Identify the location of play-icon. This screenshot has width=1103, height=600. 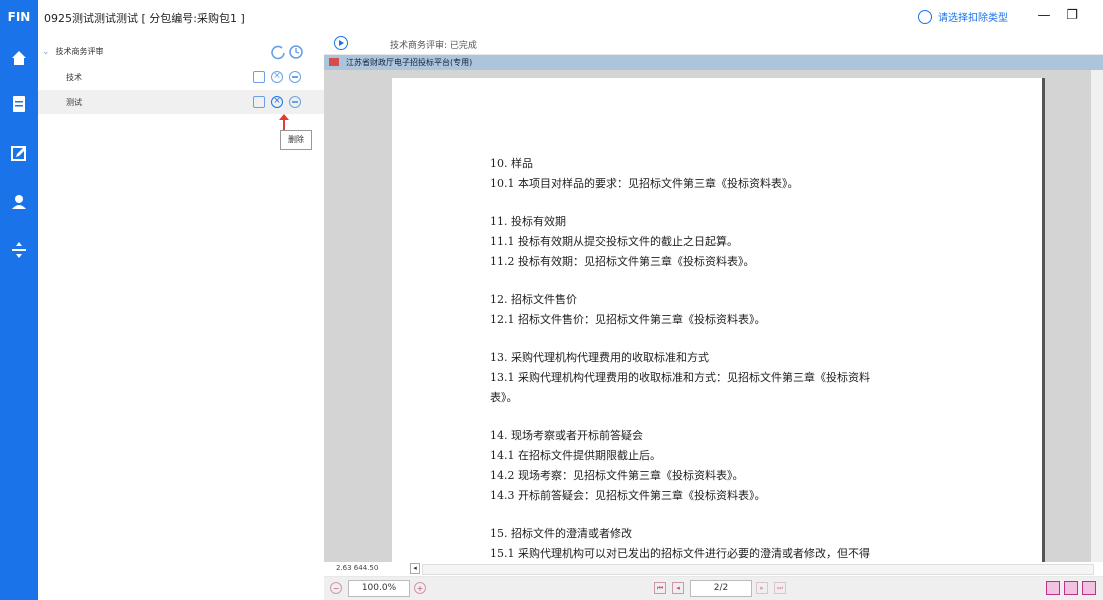
(341, 43).